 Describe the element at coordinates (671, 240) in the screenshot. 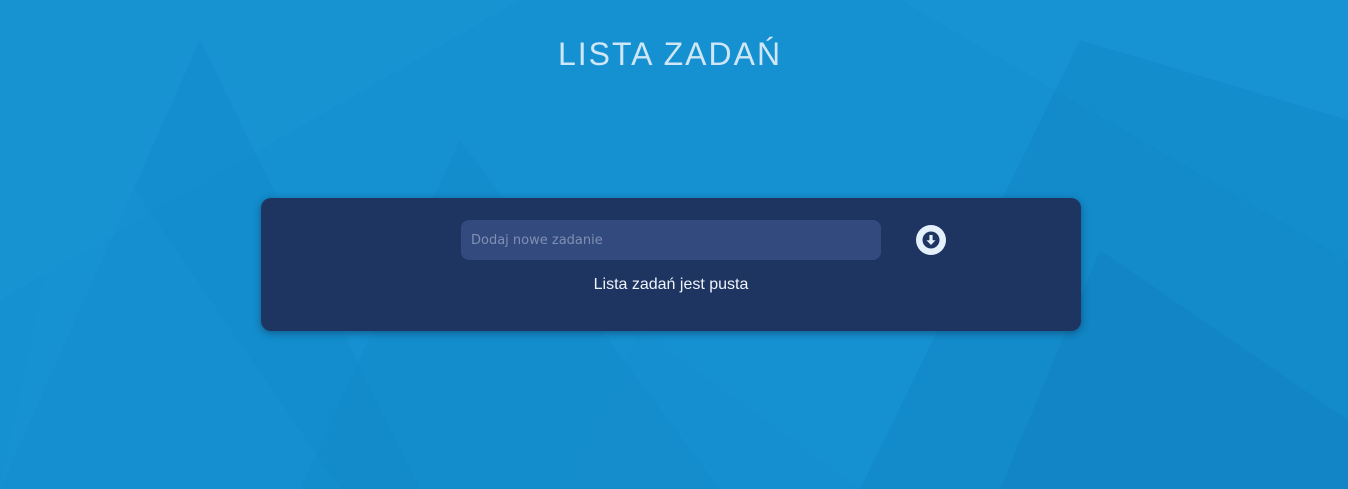

I see `new-task-input` at that location.